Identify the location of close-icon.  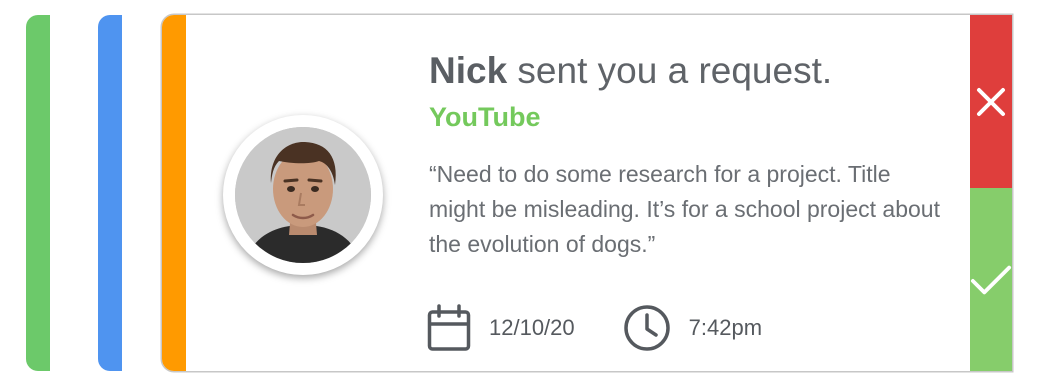
(991, 101).